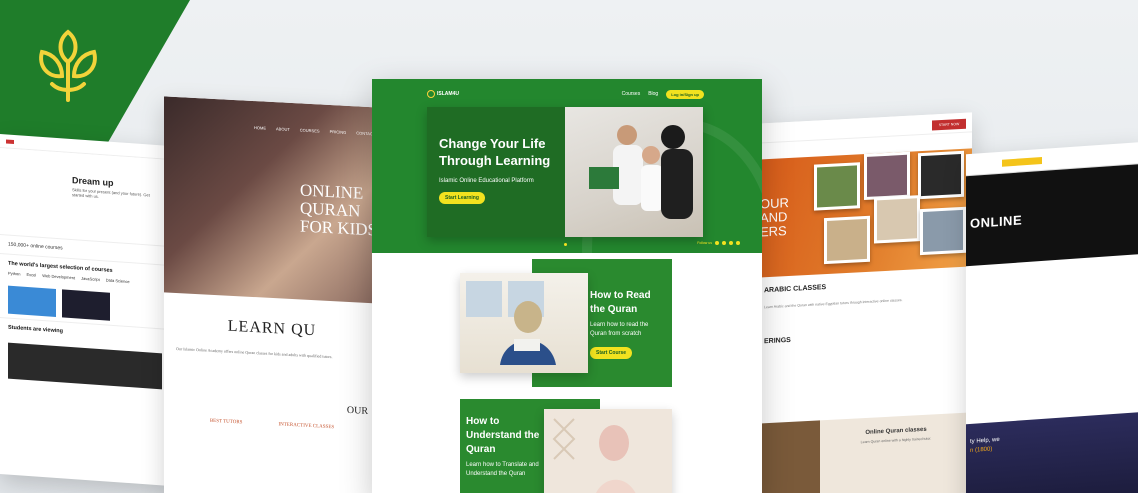  Describe the element at coordinates (663, 94) in the screenshot. I see `nav-links: Courses Blog Log in/Sign up` at that location.